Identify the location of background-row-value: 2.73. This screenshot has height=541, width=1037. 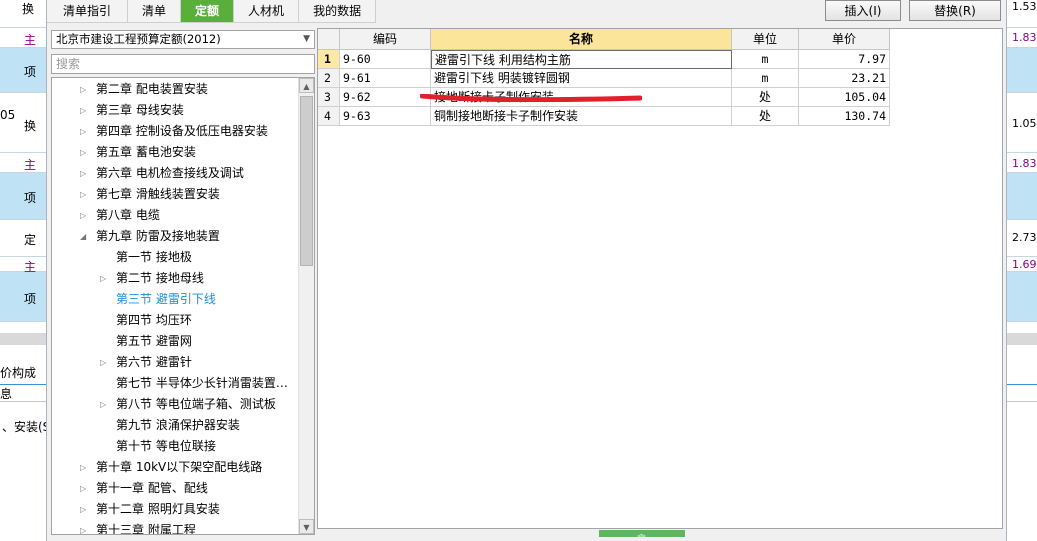
(1024, 237).